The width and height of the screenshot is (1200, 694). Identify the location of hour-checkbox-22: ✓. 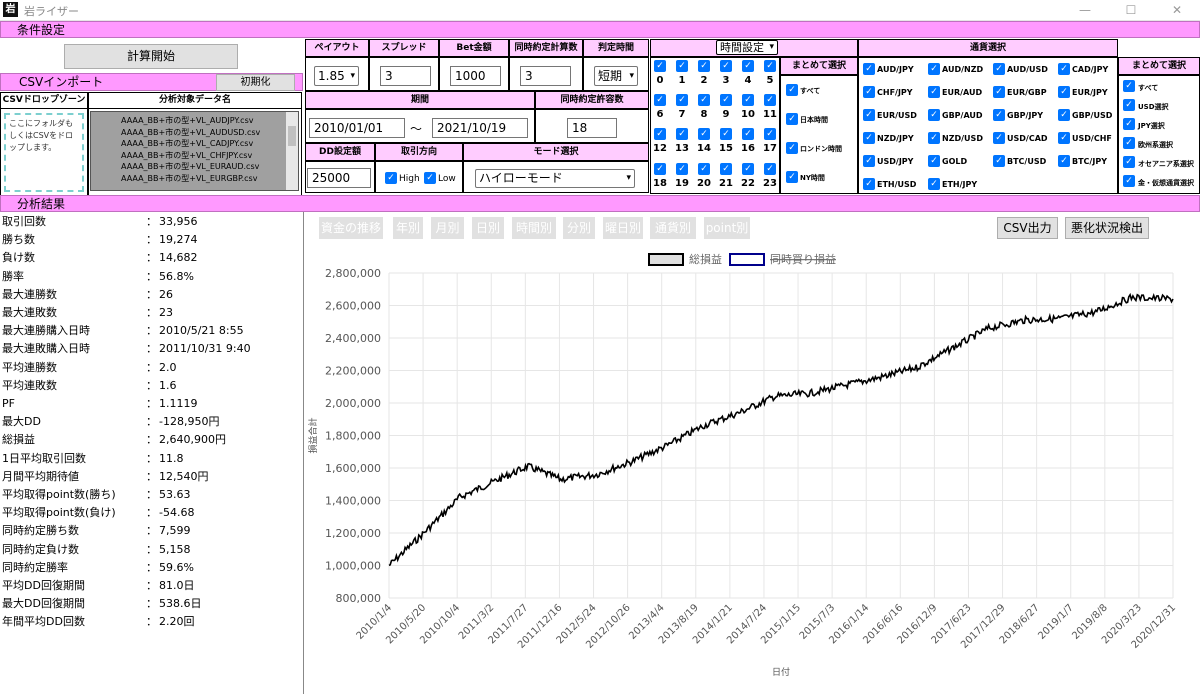
(748, 169).